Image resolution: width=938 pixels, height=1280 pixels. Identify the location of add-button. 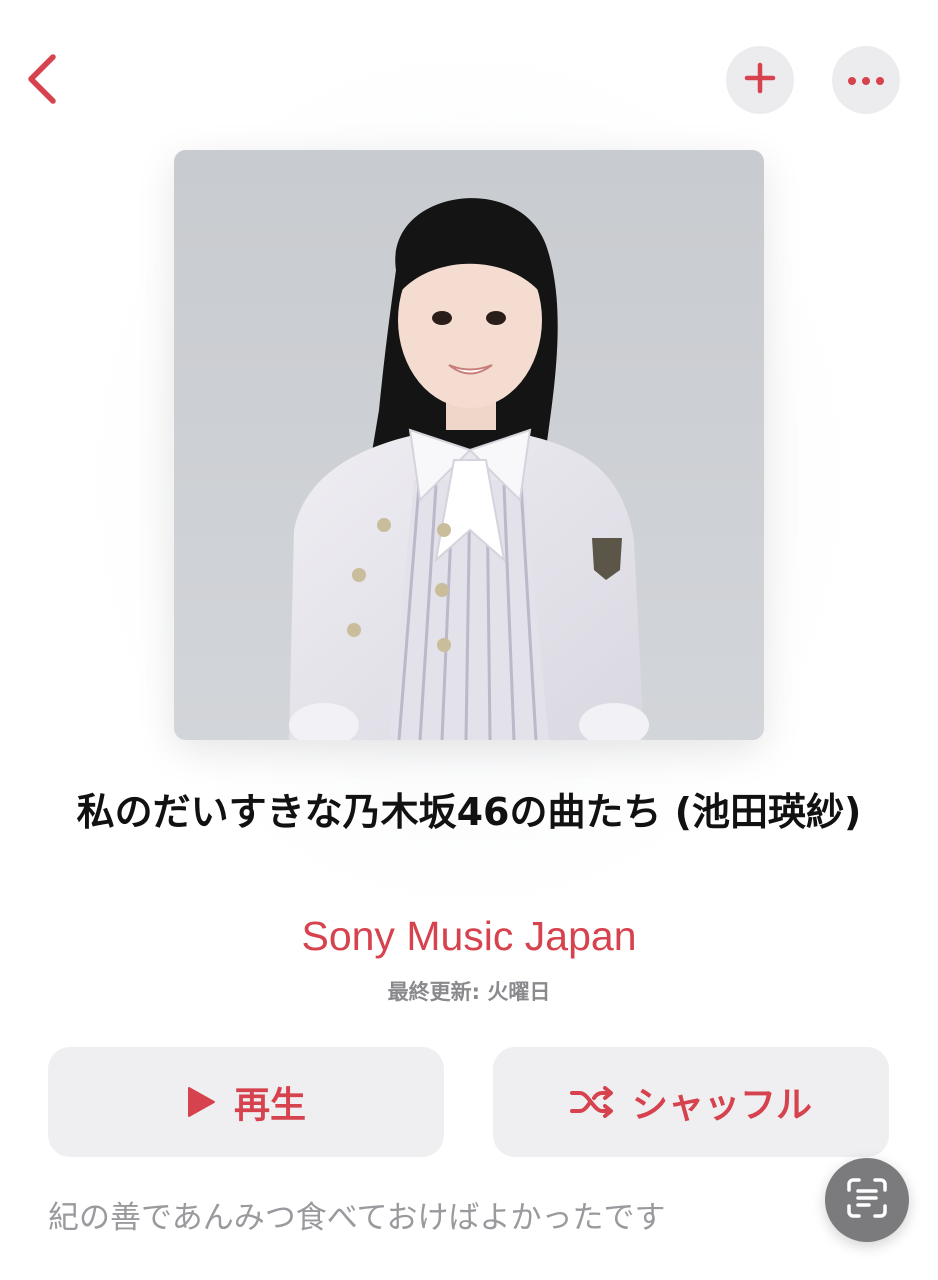
(760, 80).